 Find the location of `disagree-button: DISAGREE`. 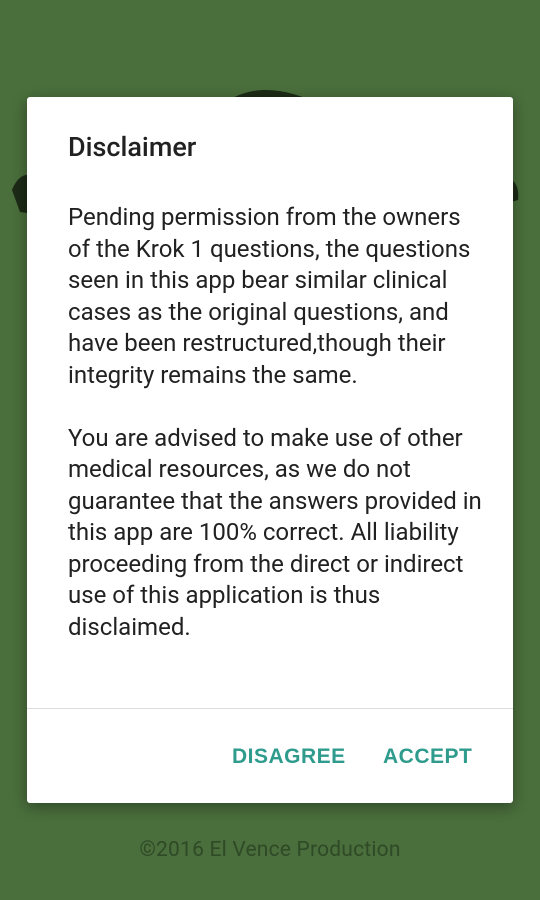

disagree-button: DISAGREE is located at coordinates (289, 757).